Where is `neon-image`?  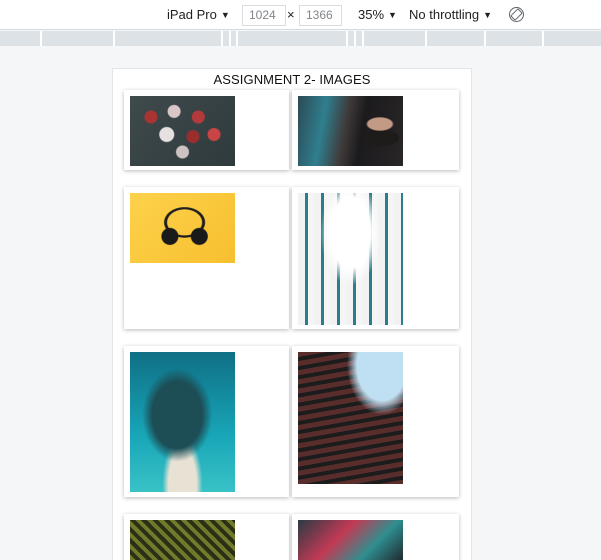
neon-image is located at coordinates (350, 540).